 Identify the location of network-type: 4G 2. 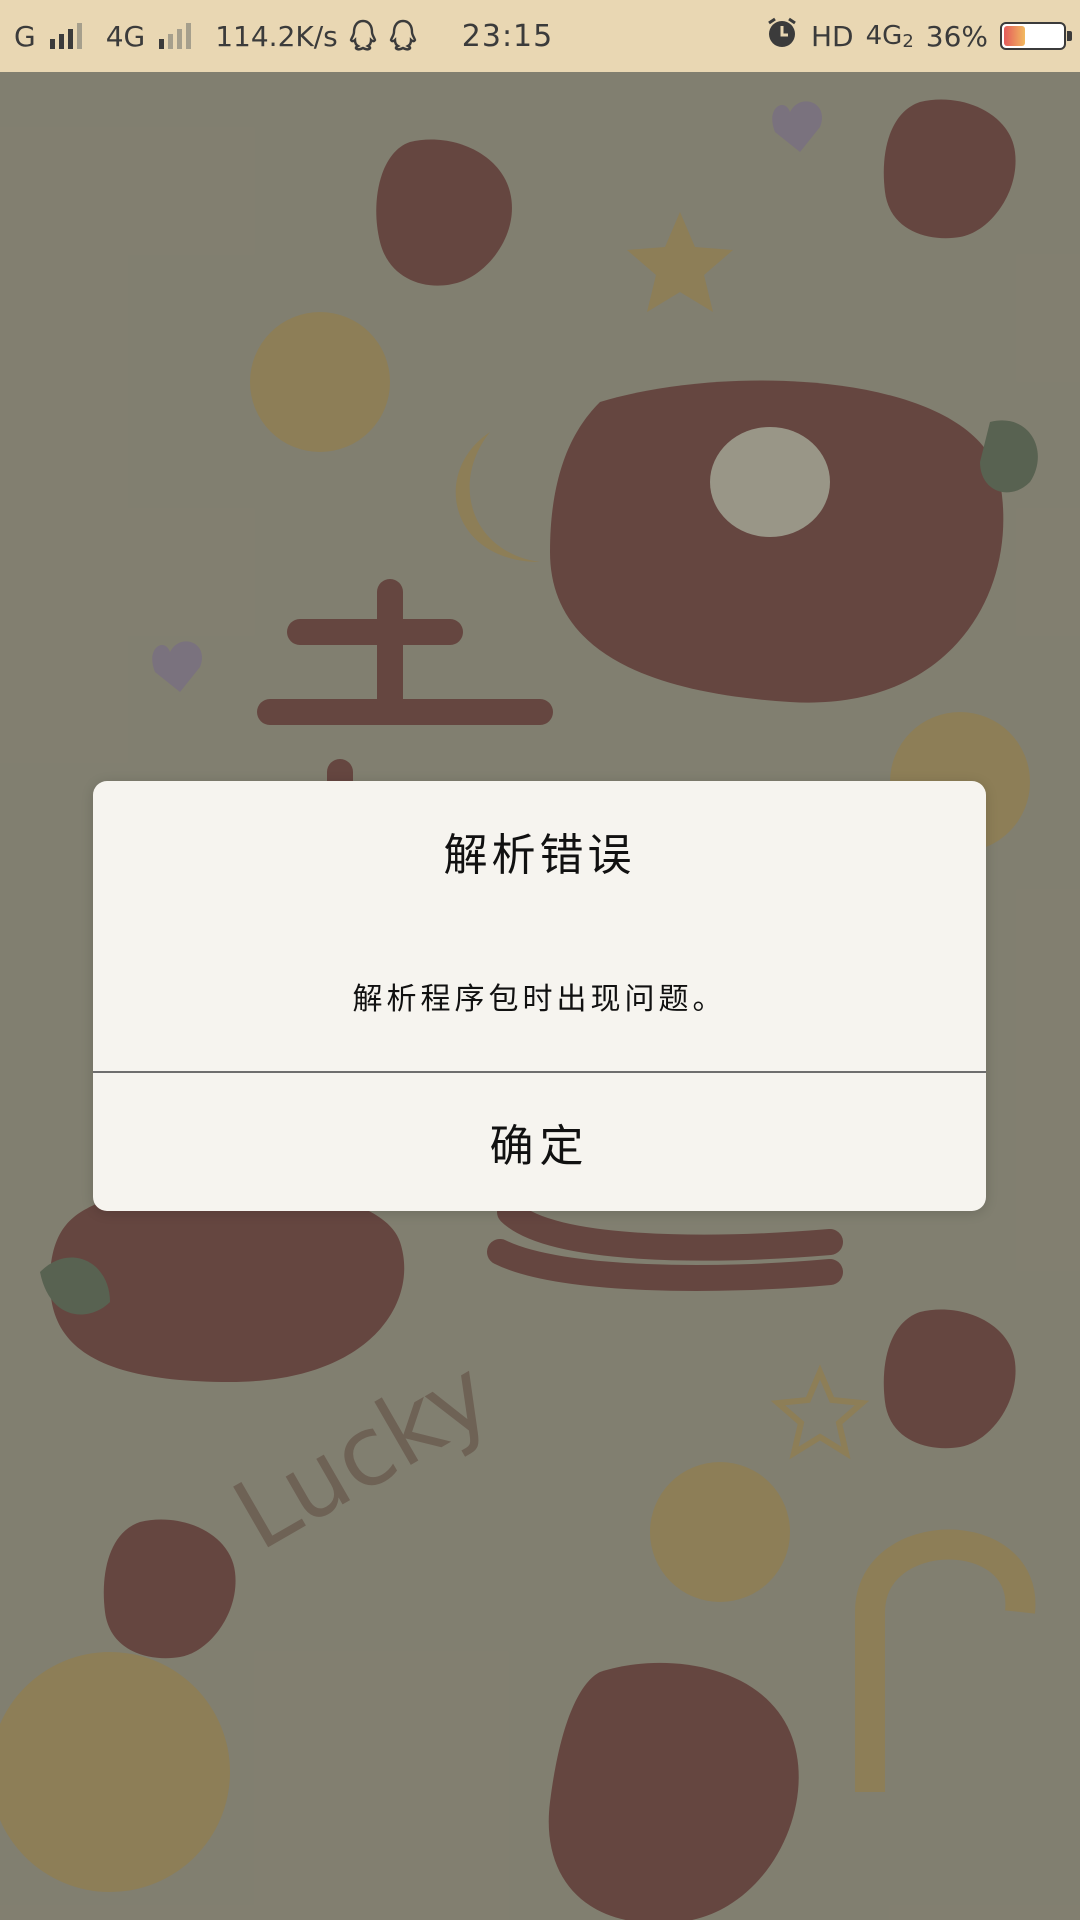
(890, 36).